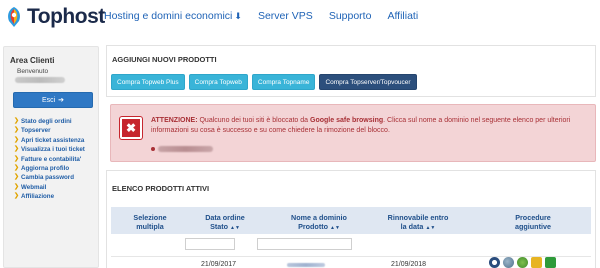 This screenshot has width=600, height=268. What do you see at coordinates (150, 217) in the screenshot?
I see `col-selezione-l1: Selezione` at bounding box center [150, 217].